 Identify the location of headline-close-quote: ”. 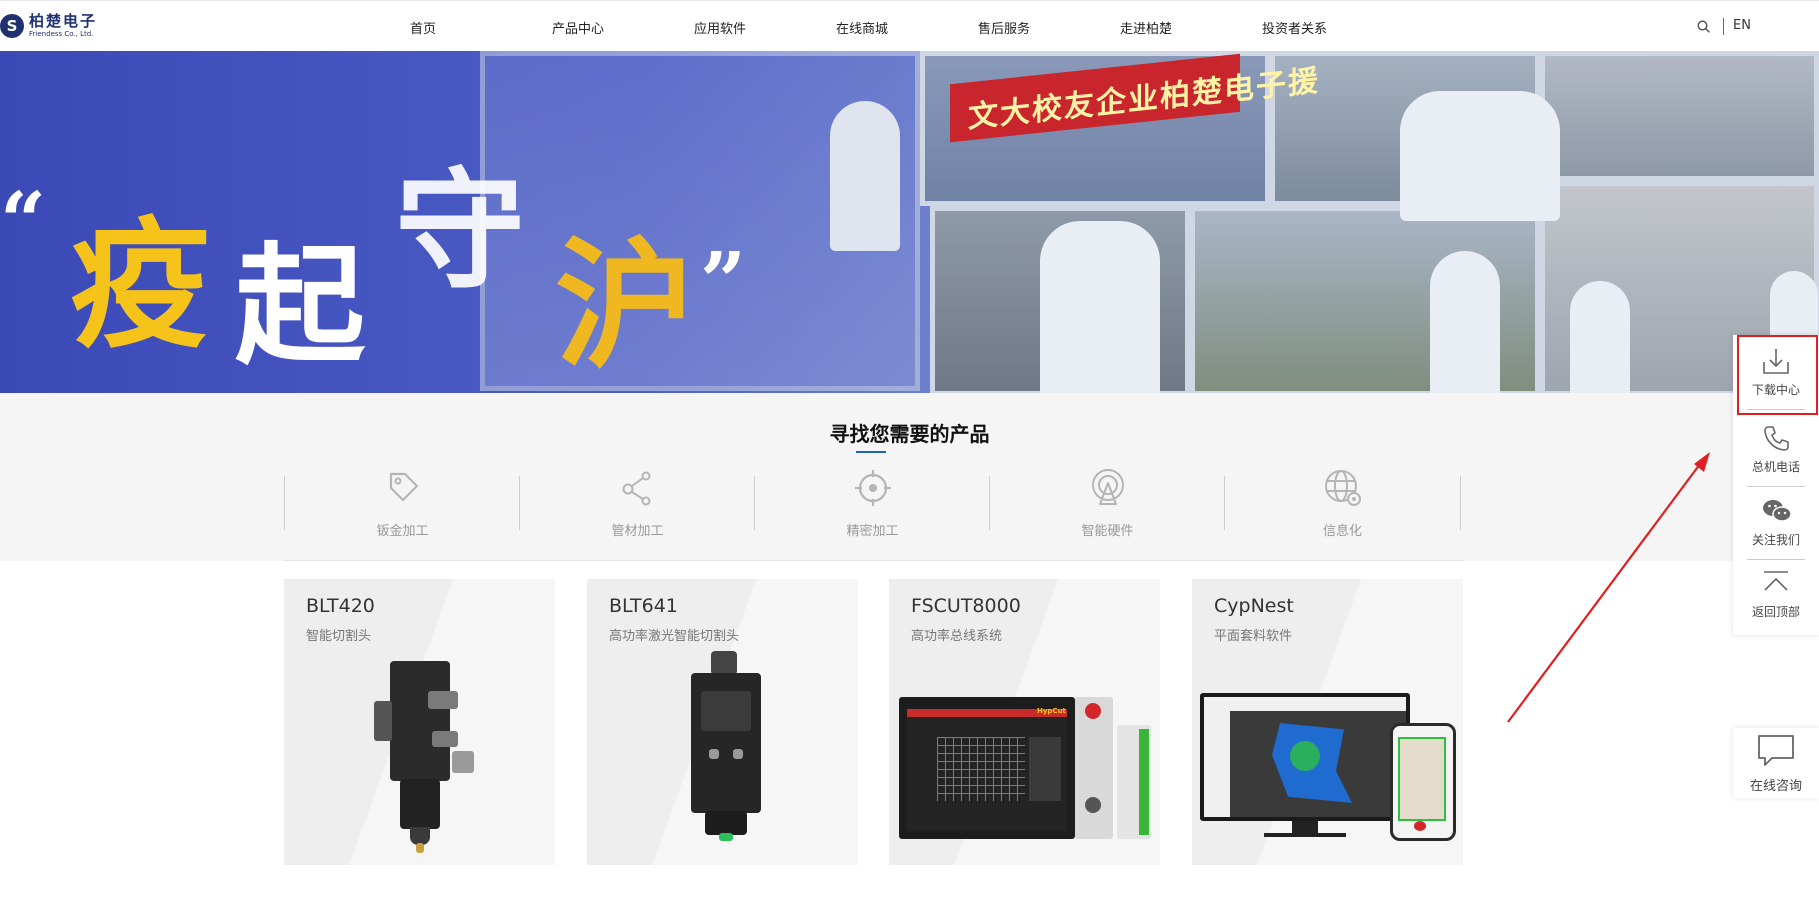
(723, 281).